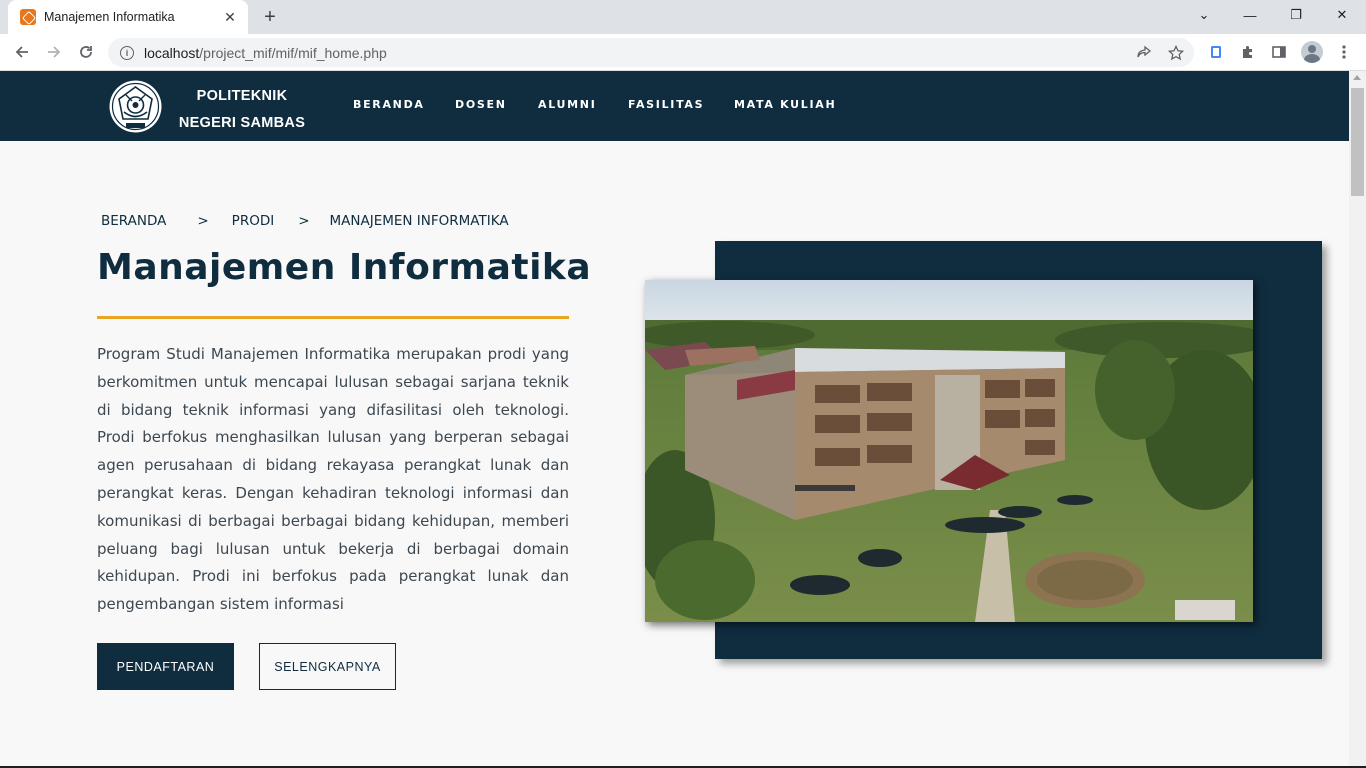 This screenshot has height=768, width=1366. Describe the element at coordinates (567, 104) in the screenshot. I see `nav-alumni: ALUMNI` at that location.